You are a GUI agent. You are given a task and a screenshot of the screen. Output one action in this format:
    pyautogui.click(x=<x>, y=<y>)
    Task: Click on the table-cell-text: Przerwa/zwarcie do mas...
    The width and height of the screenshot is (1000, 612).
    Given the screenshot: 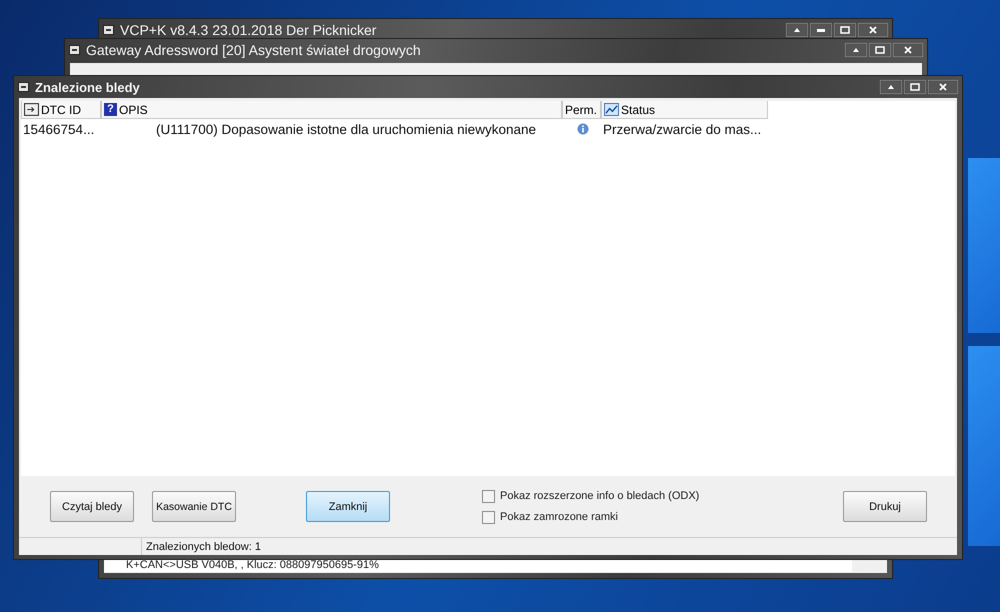 What is the action you would take?
    pyautogui.click(x=682, y=129)
    